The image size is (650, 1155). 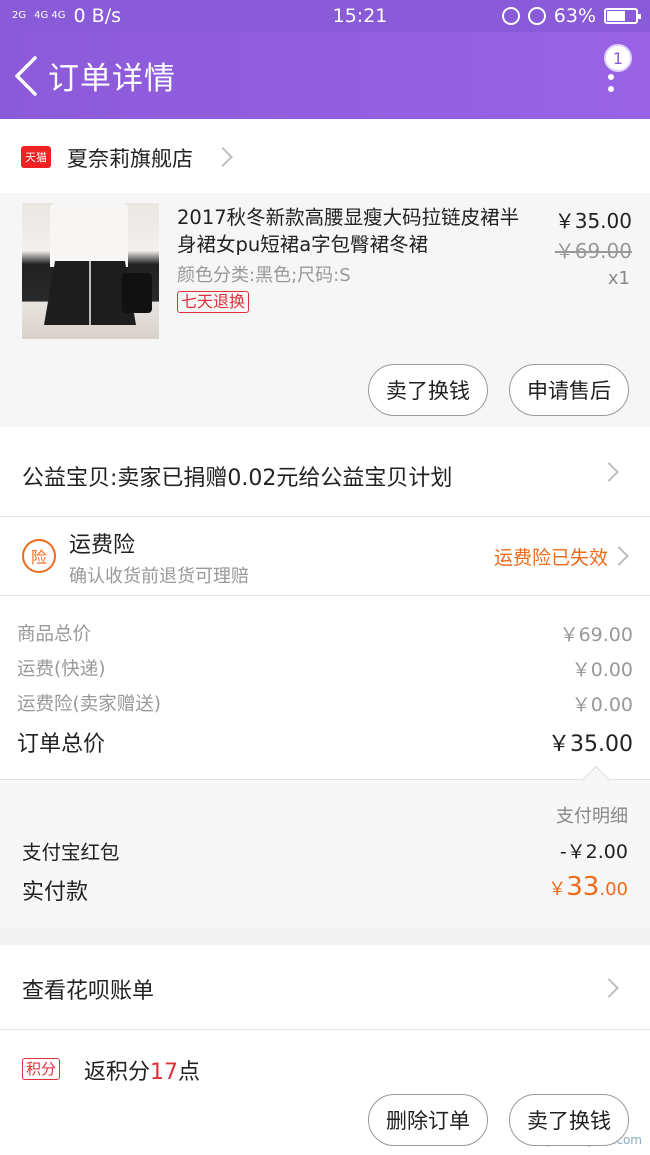 I want to click on item-original-price: ￥69.00, so click(x=593, y=251).